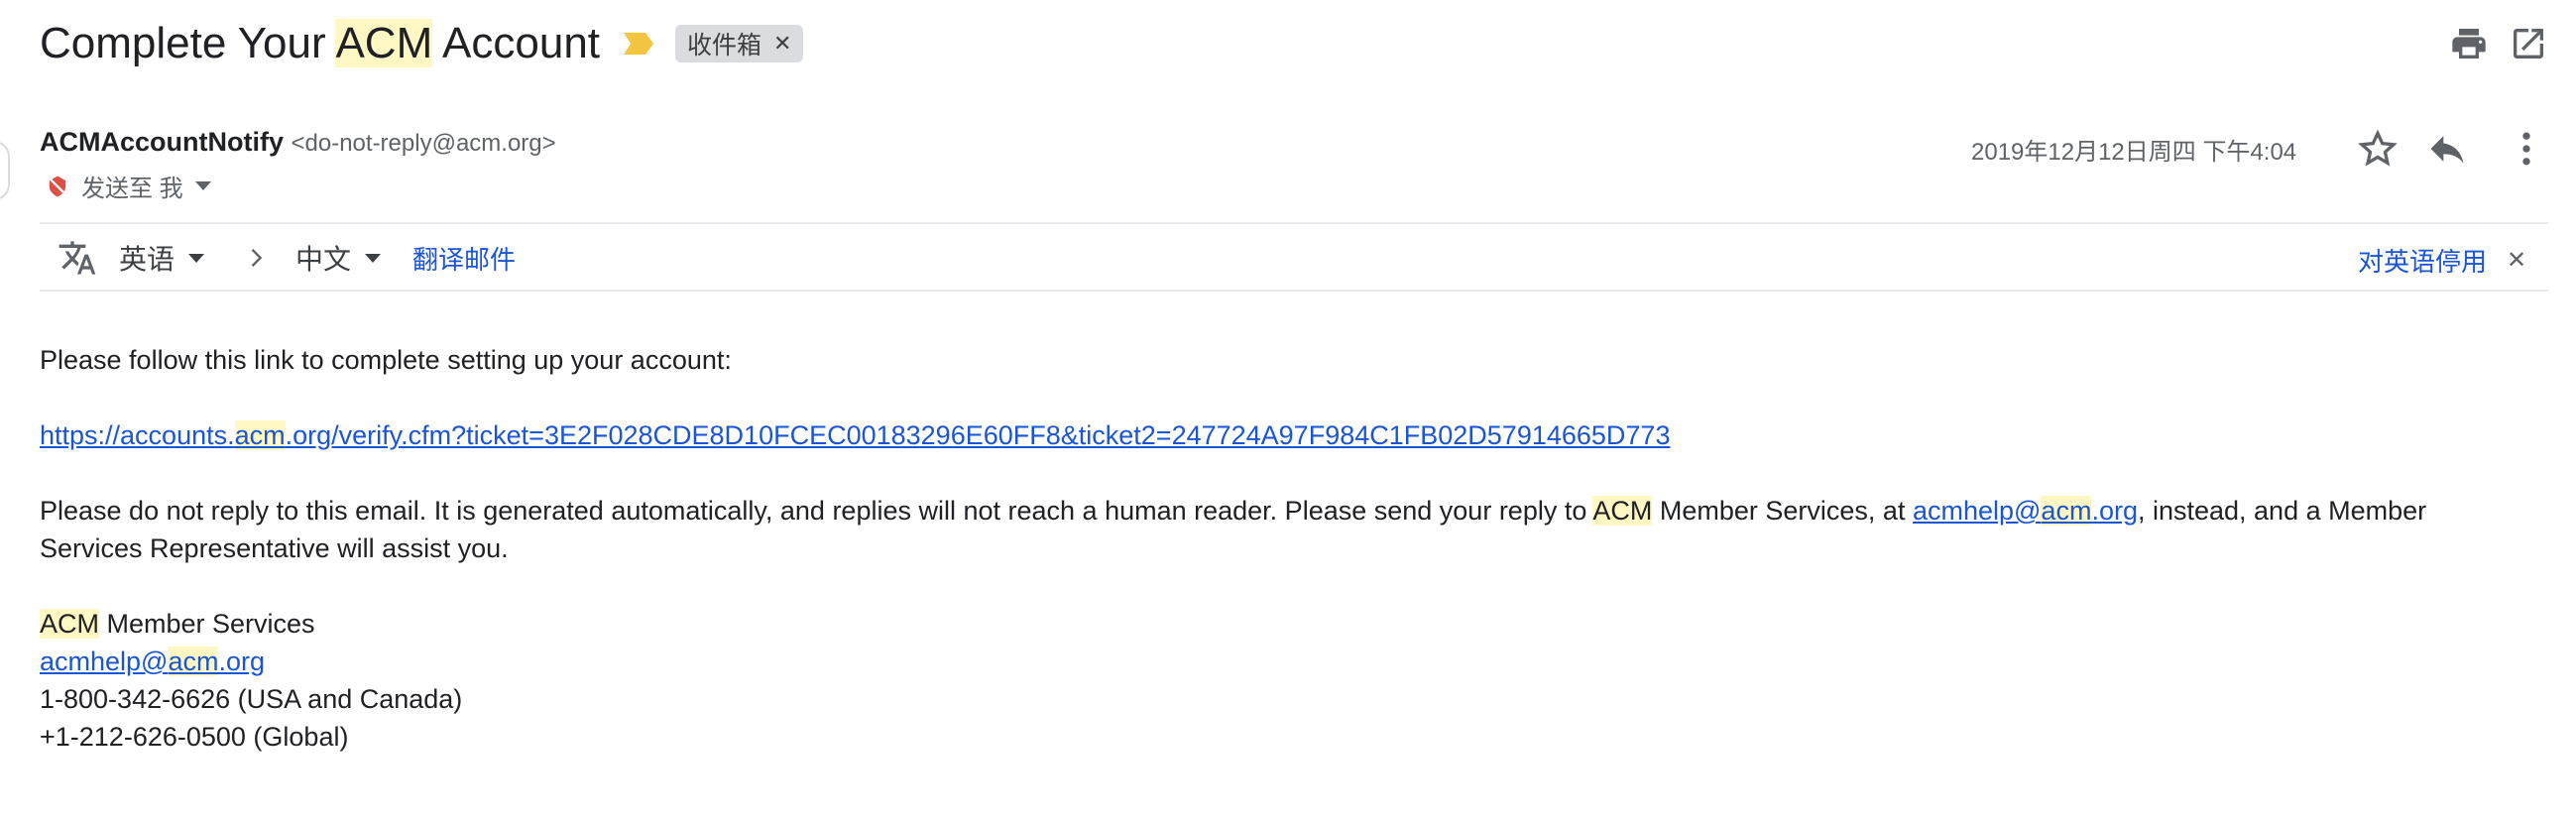 The height and width of the screenshot is (825, 2576). I want to click on translate-bar: 英语 中文 翻译邮件 对英语停用 ✕, so click(1294, 257).